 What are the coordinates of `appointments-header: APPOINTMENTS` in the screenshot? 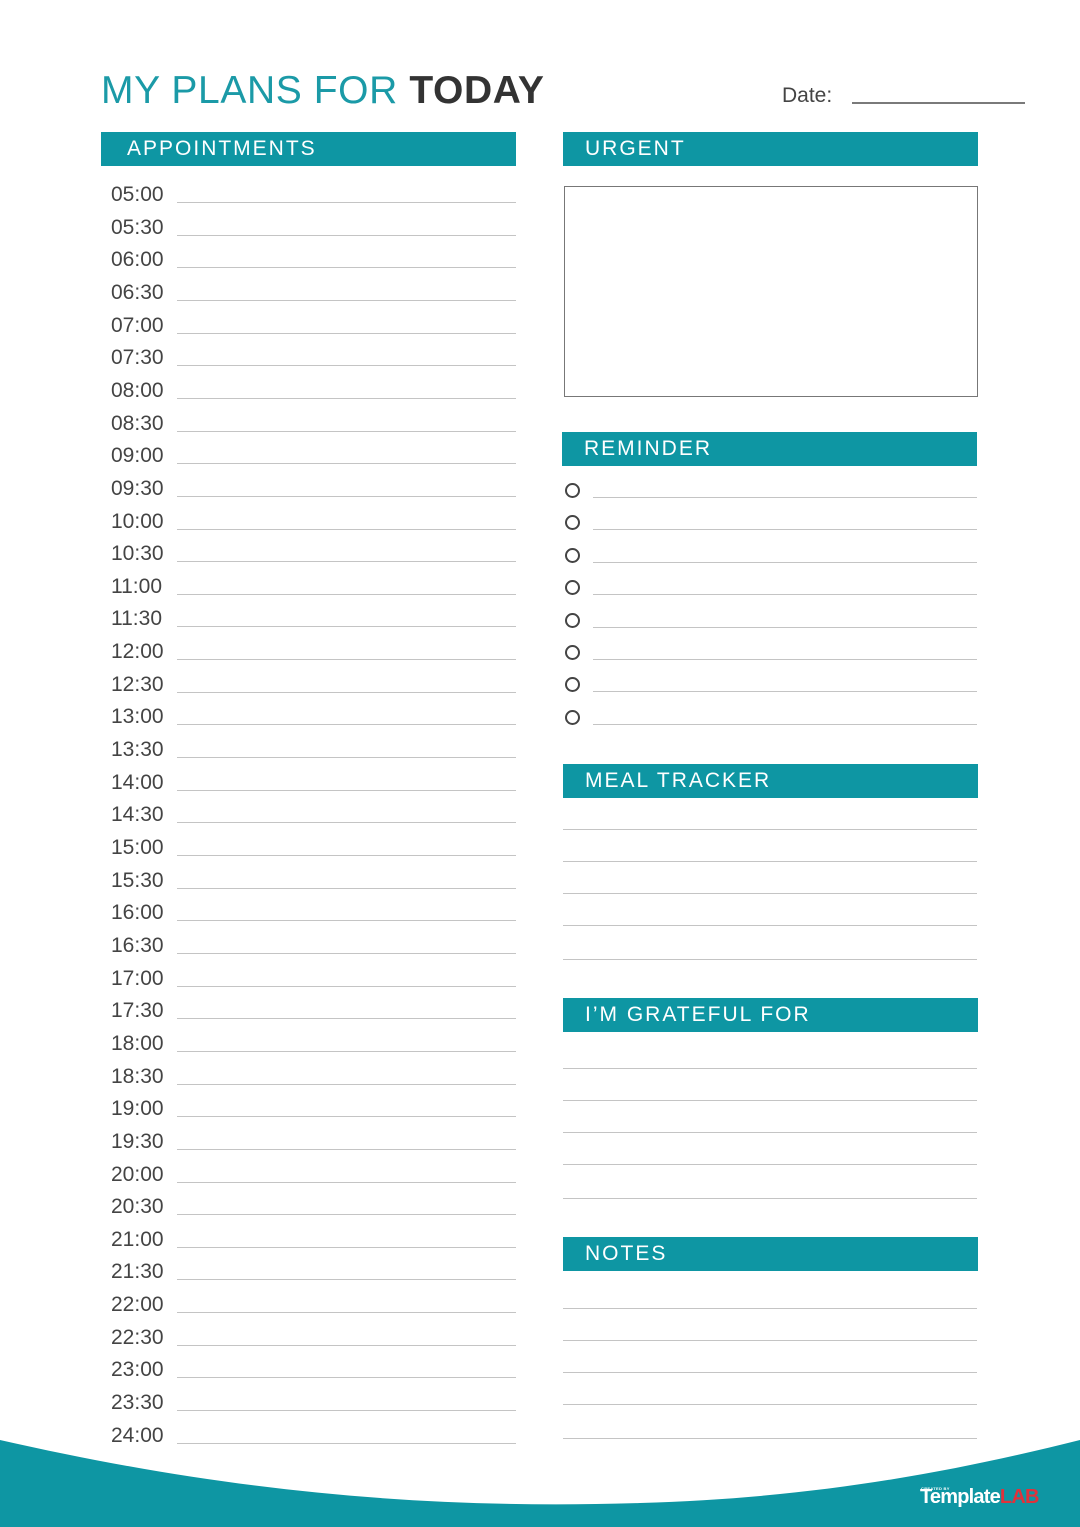 It's located at (308, 149).